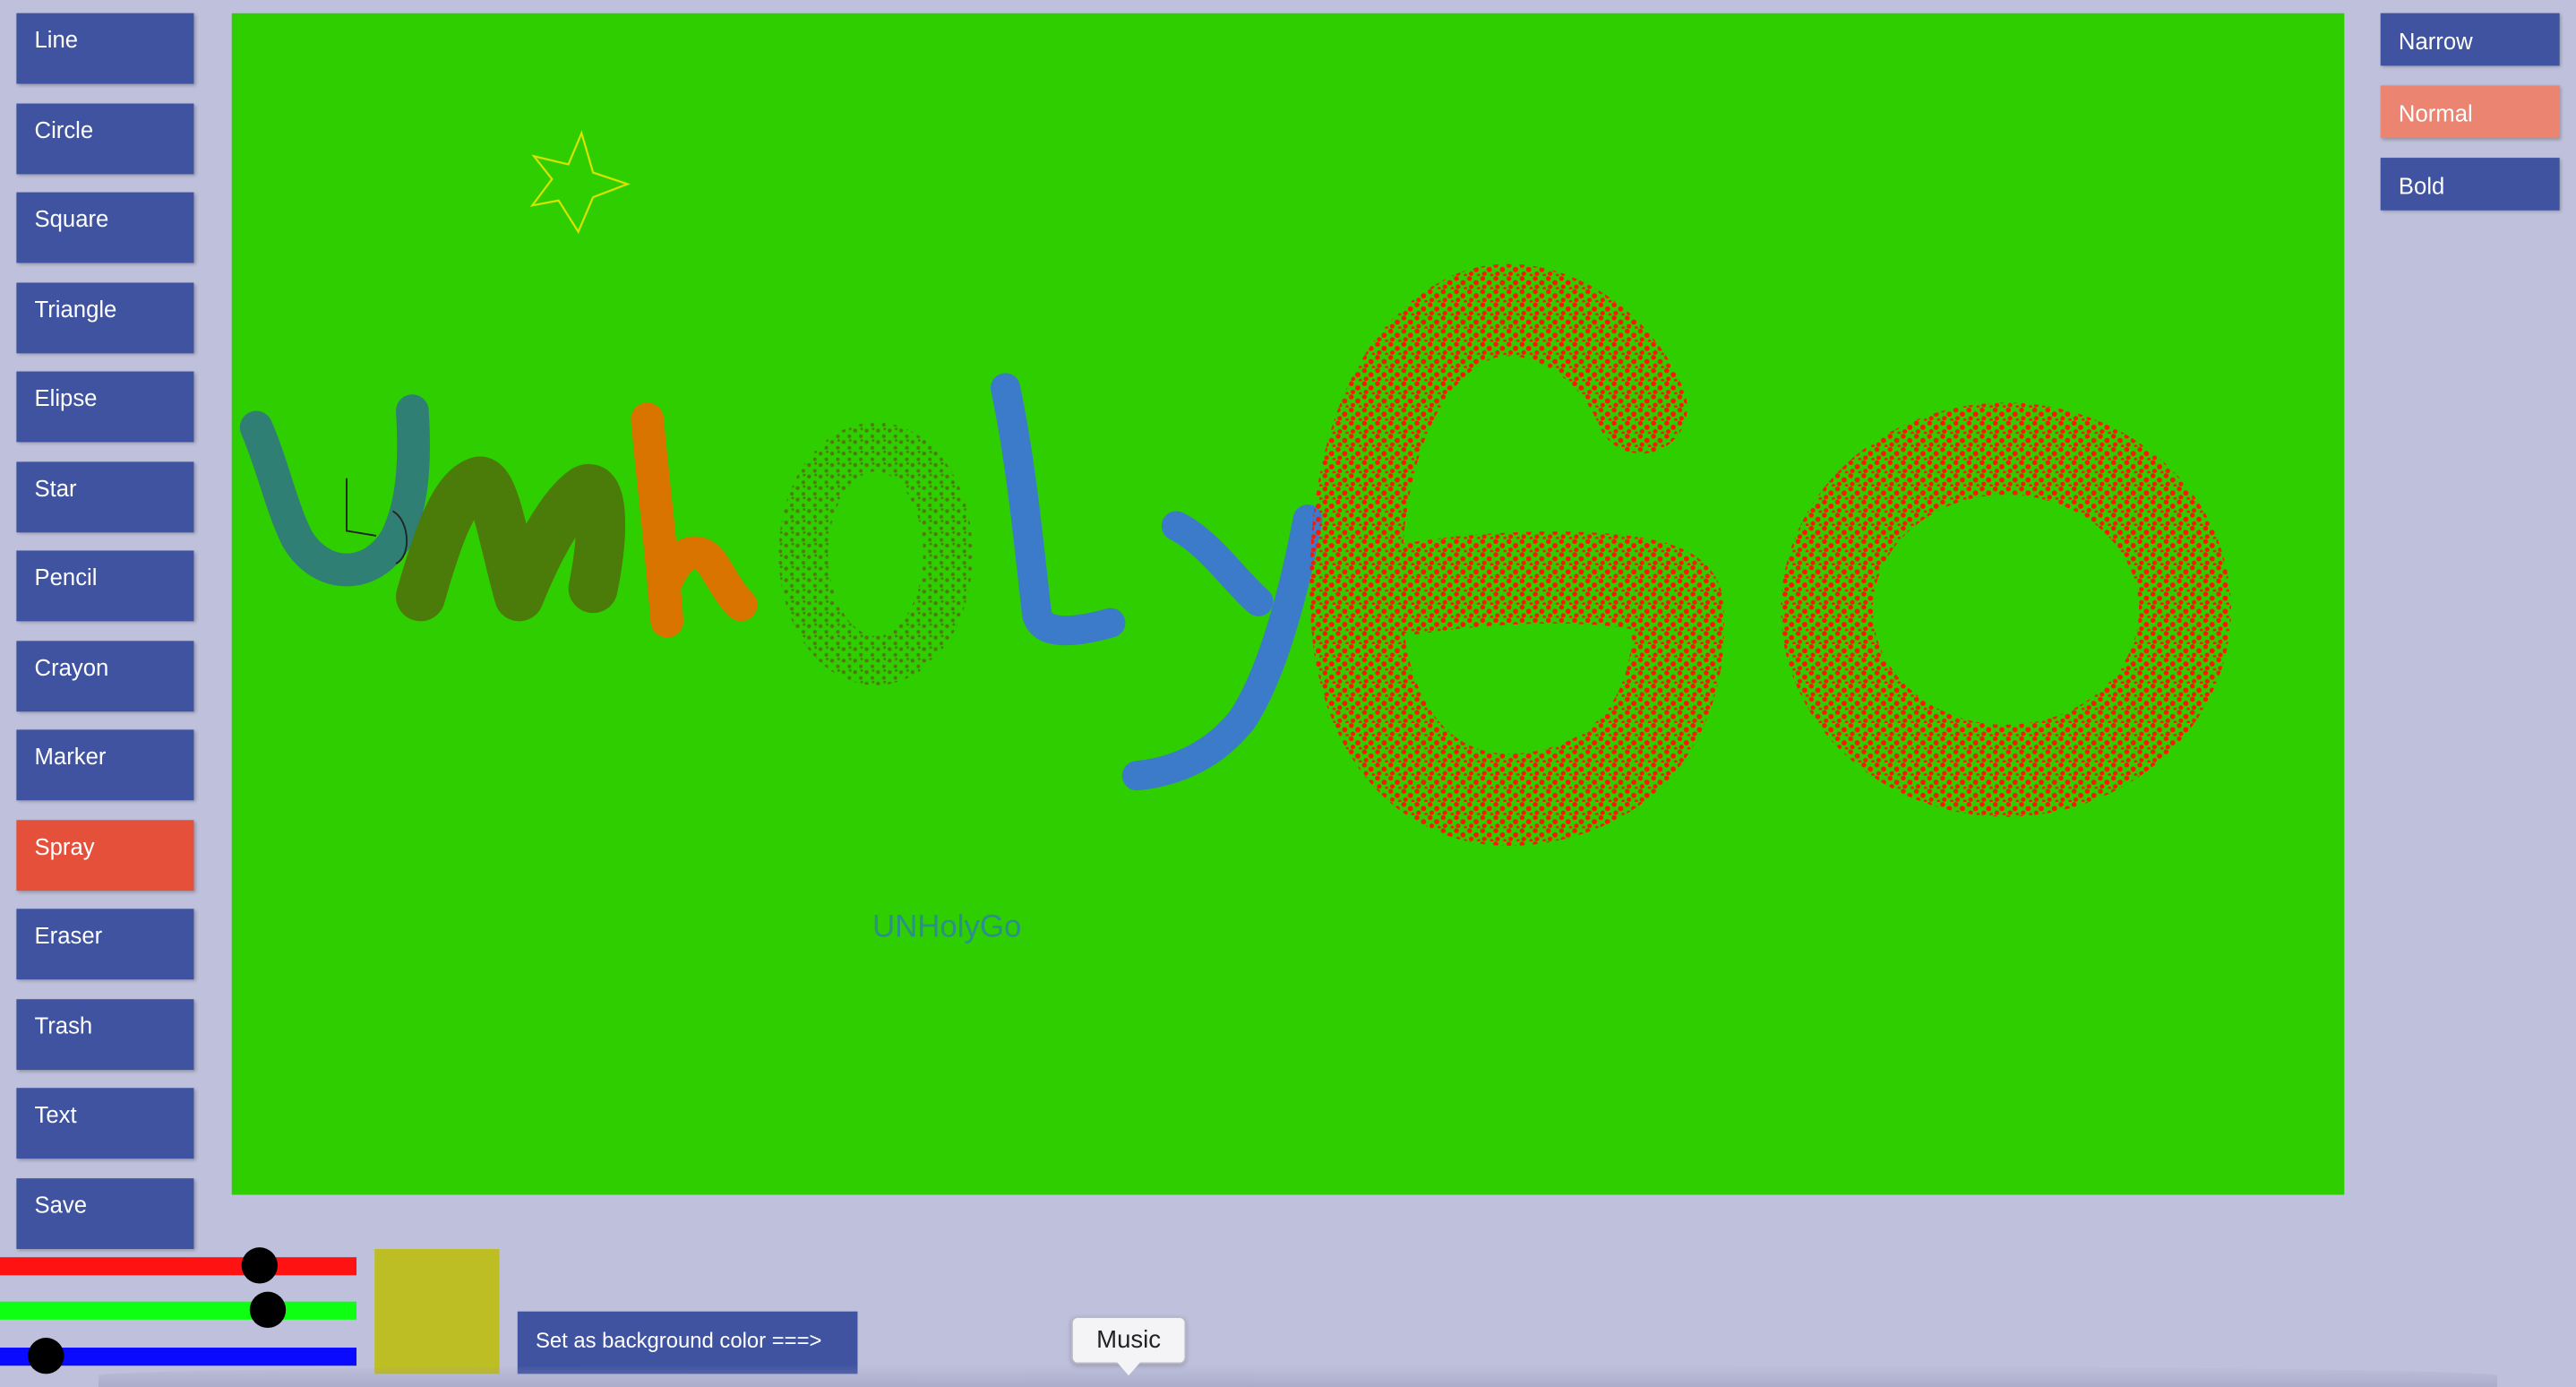 The height and width of the screenshot is (1387, 2576). I want to click on tool-pencil-button: Pencil, so click(105, 586).